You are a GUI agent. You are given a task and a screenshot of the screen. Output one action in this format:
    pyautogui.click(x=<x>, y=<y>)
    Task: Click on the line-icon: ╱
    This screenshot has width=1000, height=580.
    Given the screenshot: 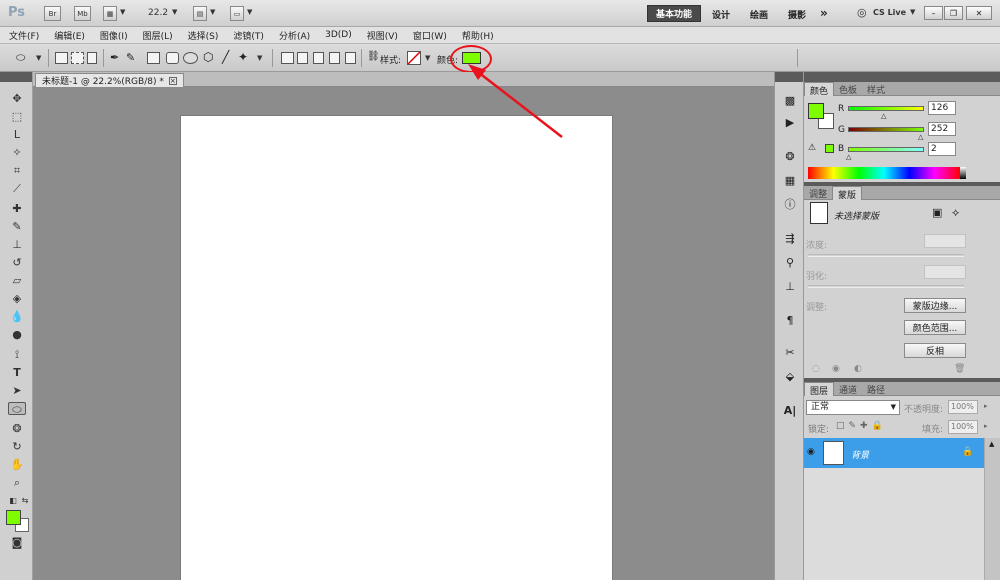 What is the action you would take?
    pyautogui.click(x=225, y=57)
    